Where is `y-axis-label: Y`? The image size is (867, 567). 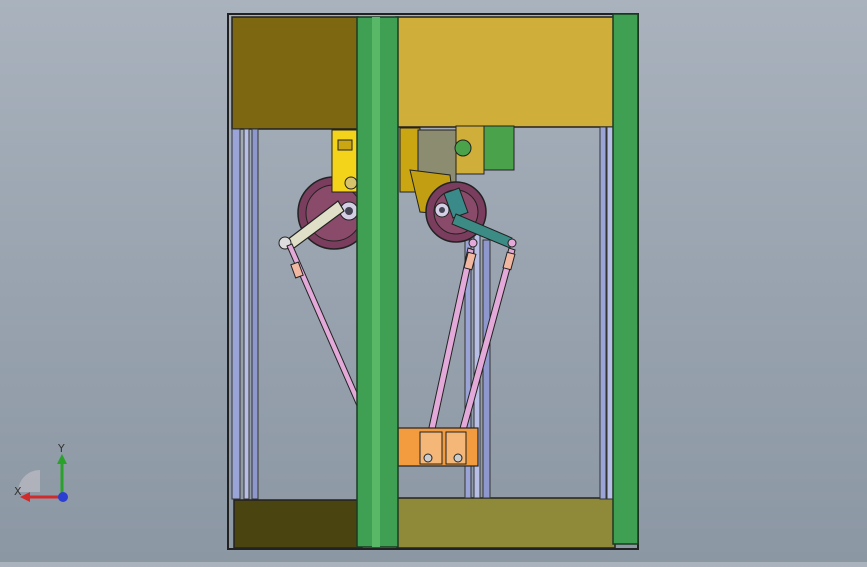
y-axis-label: Y is located at coordinates (61, 448).